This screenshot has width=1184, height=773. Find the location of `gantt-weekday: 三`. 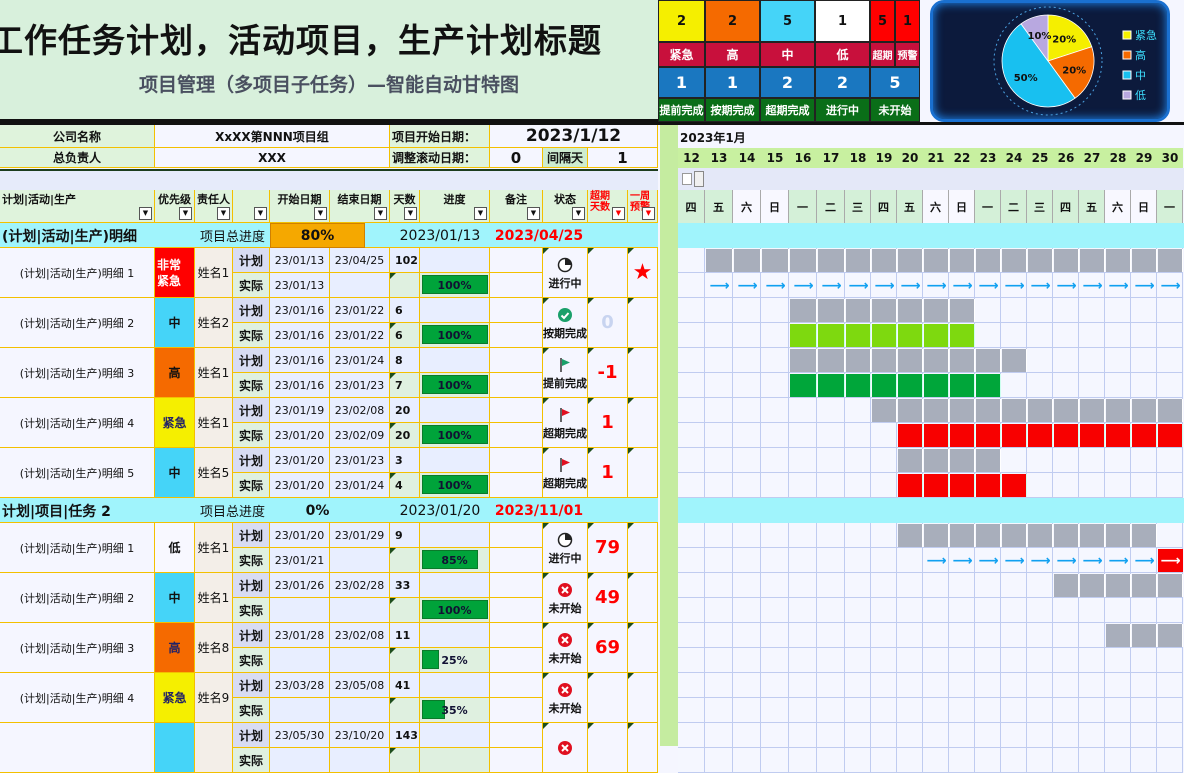

gantt-weekday: 三 is located at coordinates (1040, 206).